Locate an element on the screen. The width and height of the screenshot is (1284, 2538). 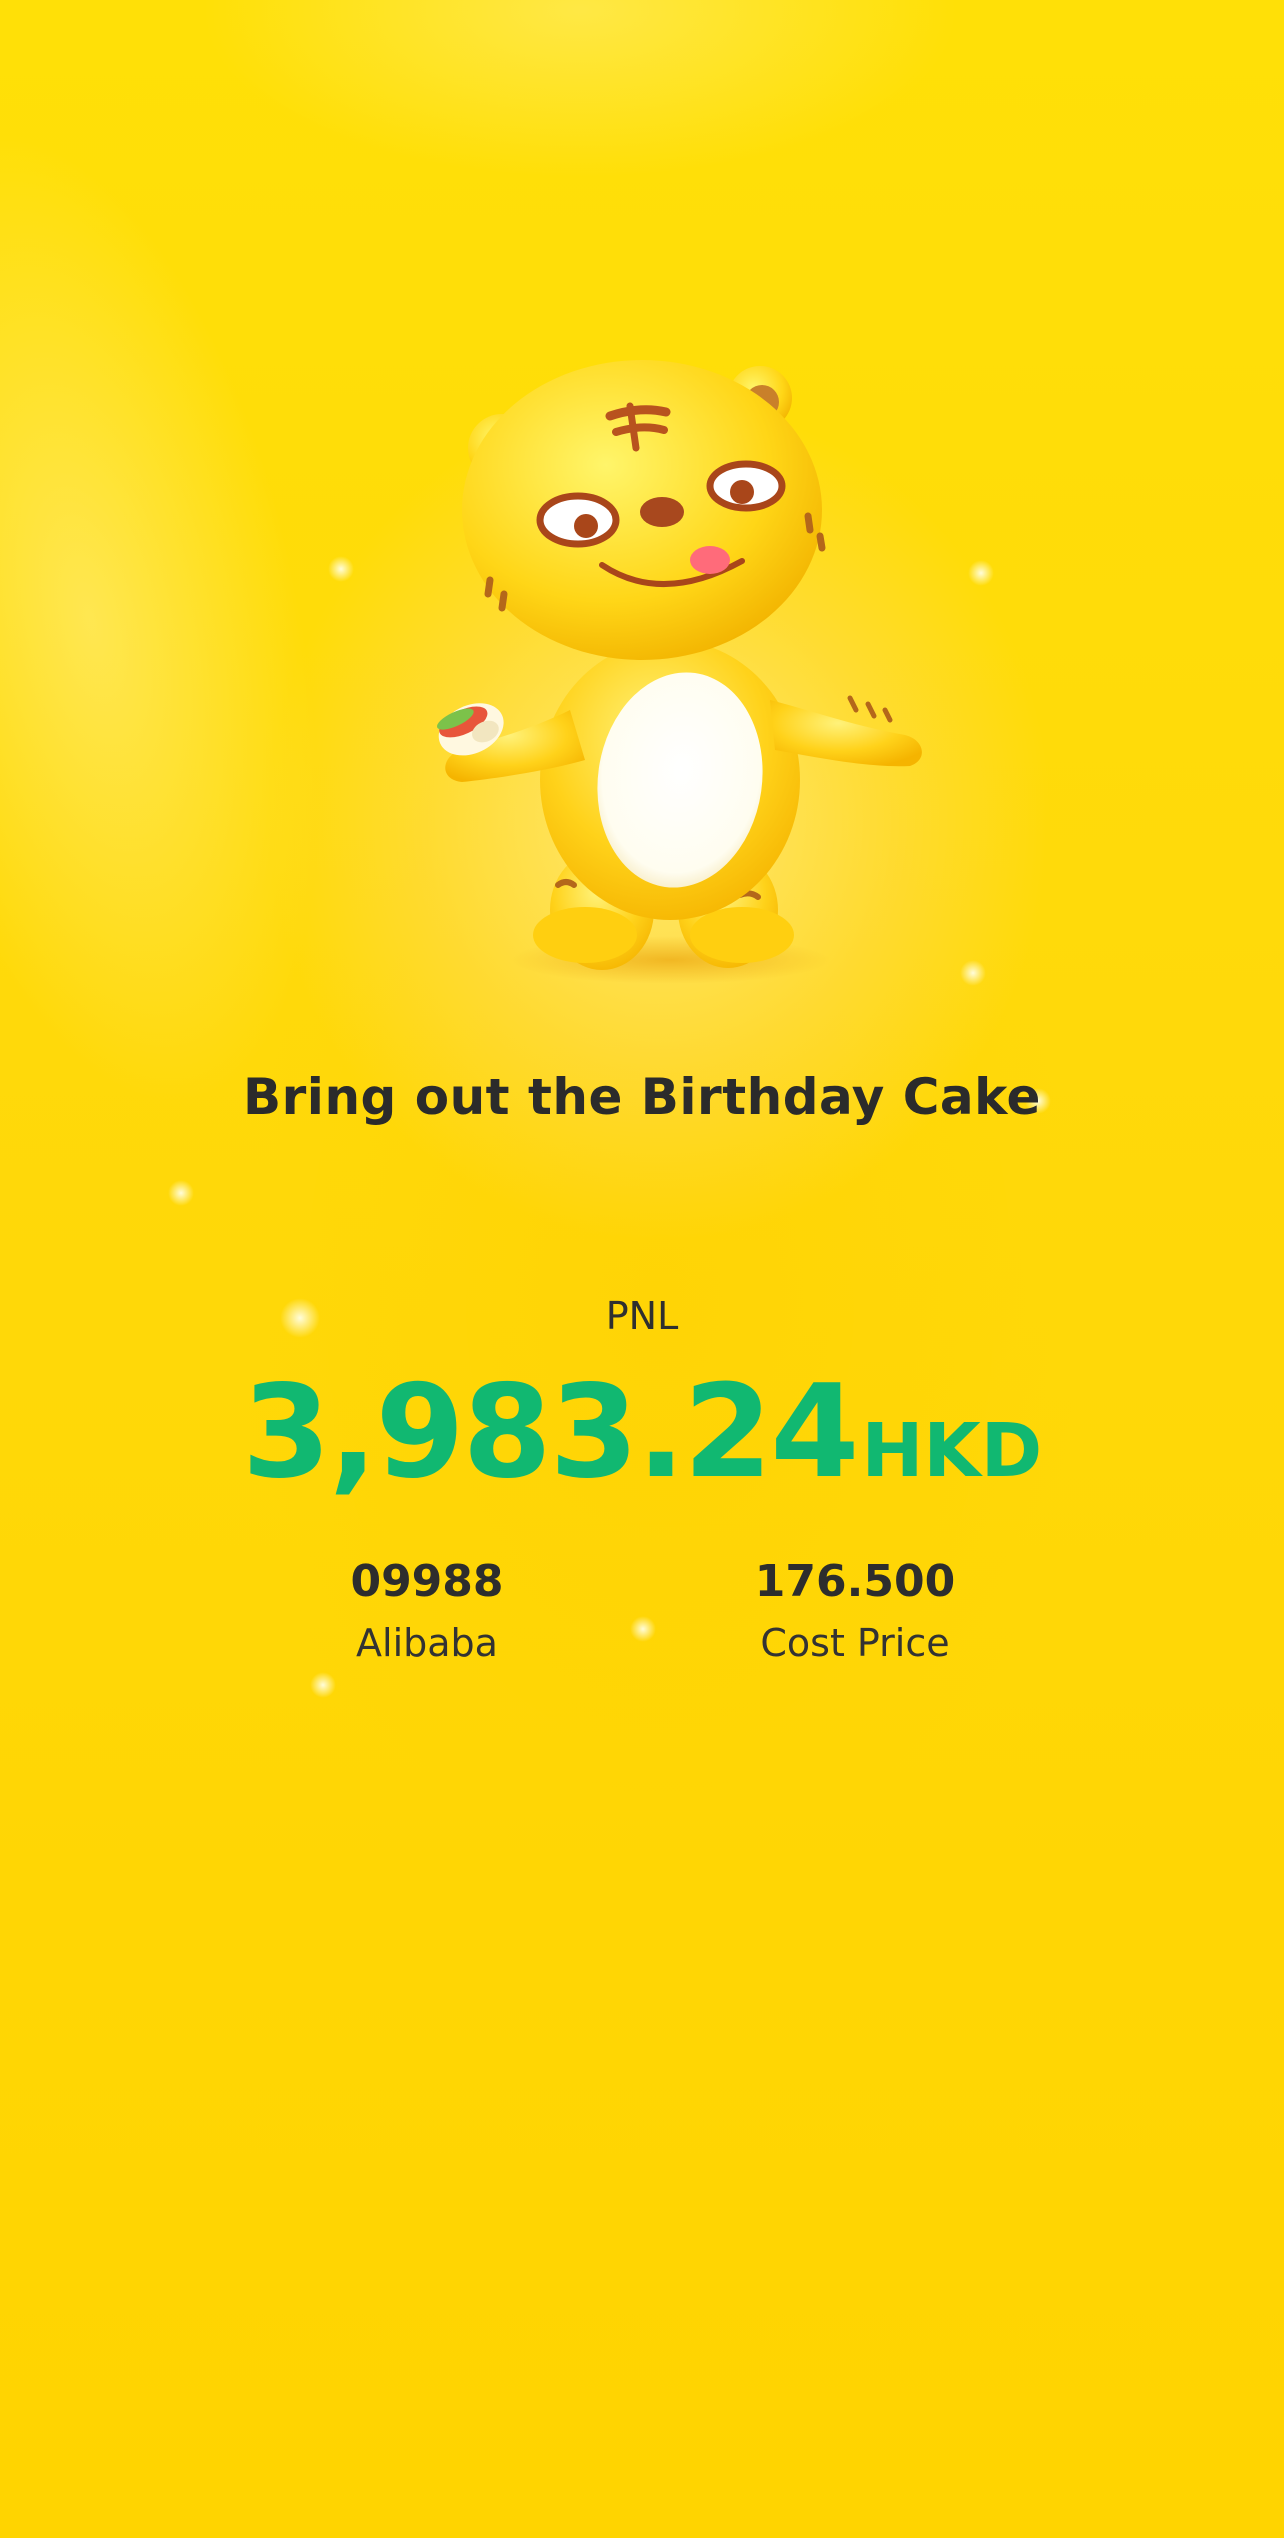
pnl-amount: 3,983.24 is located at coordinates (550, 1432).